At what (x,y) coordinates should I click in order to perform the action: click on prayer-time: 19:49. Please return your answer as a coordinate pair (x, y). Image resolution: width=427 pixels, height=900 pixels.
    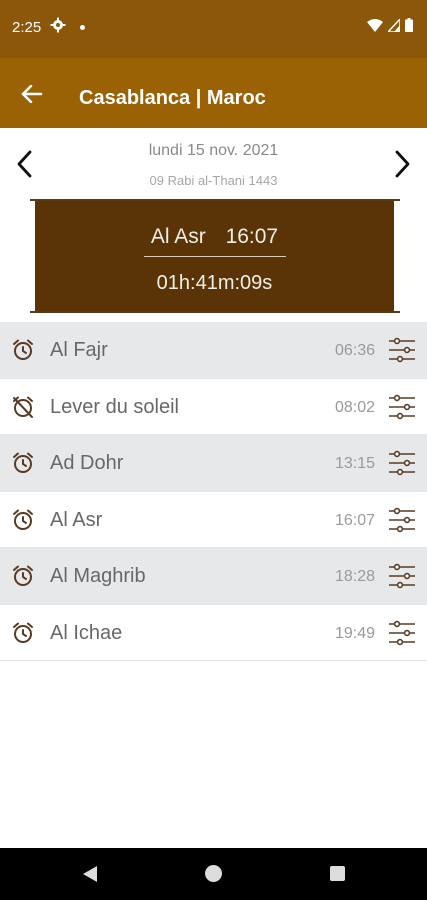
    Looking at the image, I should click on (354, 633).